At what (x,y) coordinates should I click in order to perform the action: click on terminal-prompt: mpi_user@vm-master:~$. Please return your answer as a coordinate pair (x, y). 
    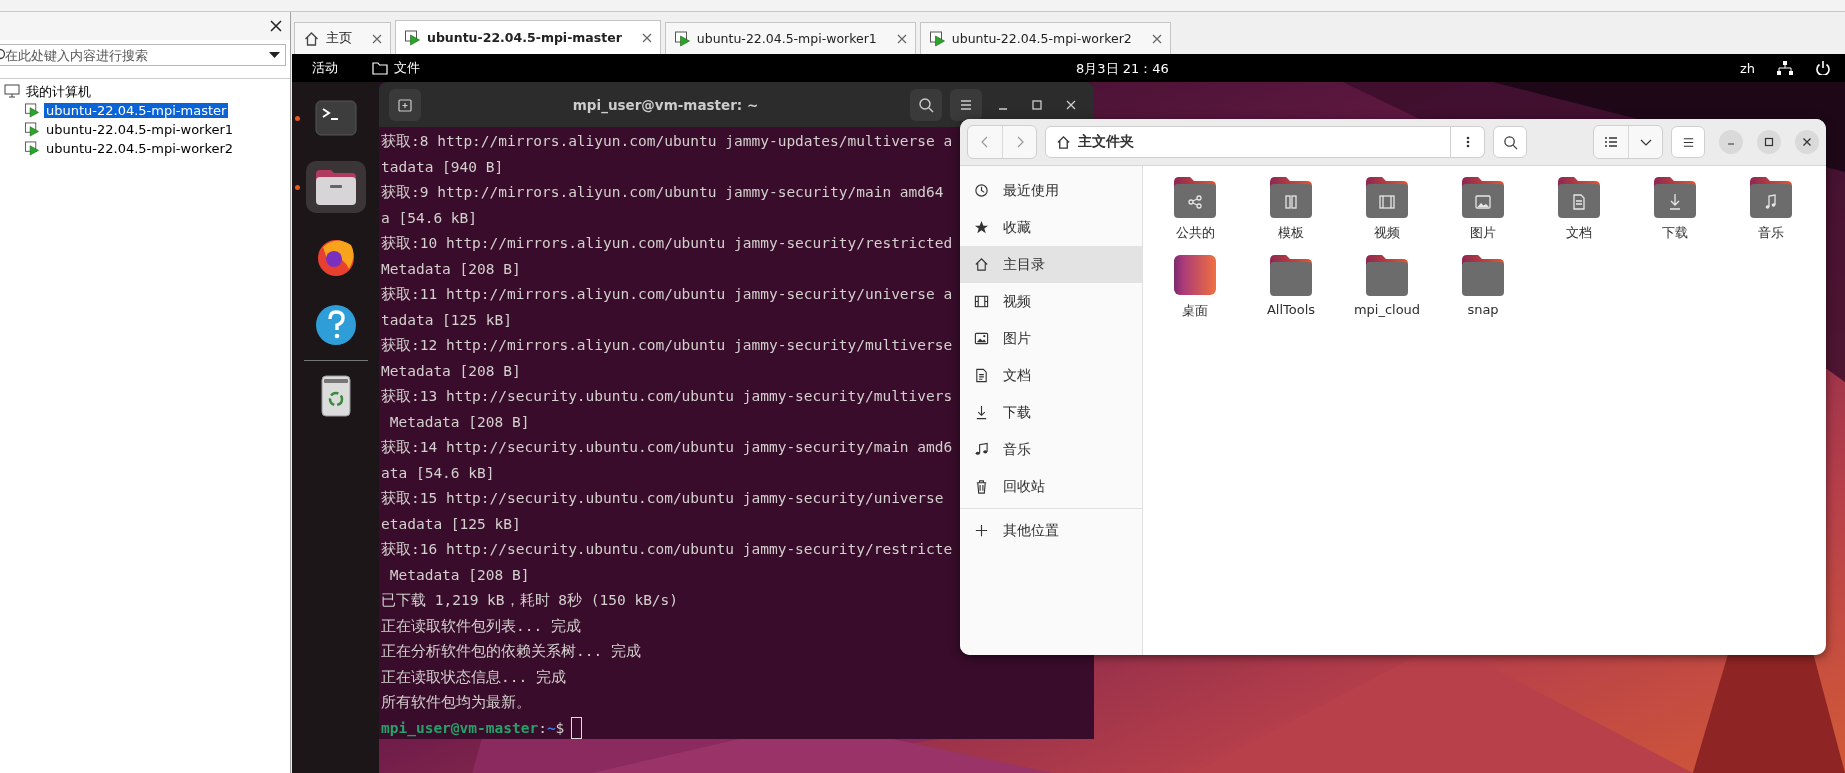
    Looking at the image, I should click on (482, 727).